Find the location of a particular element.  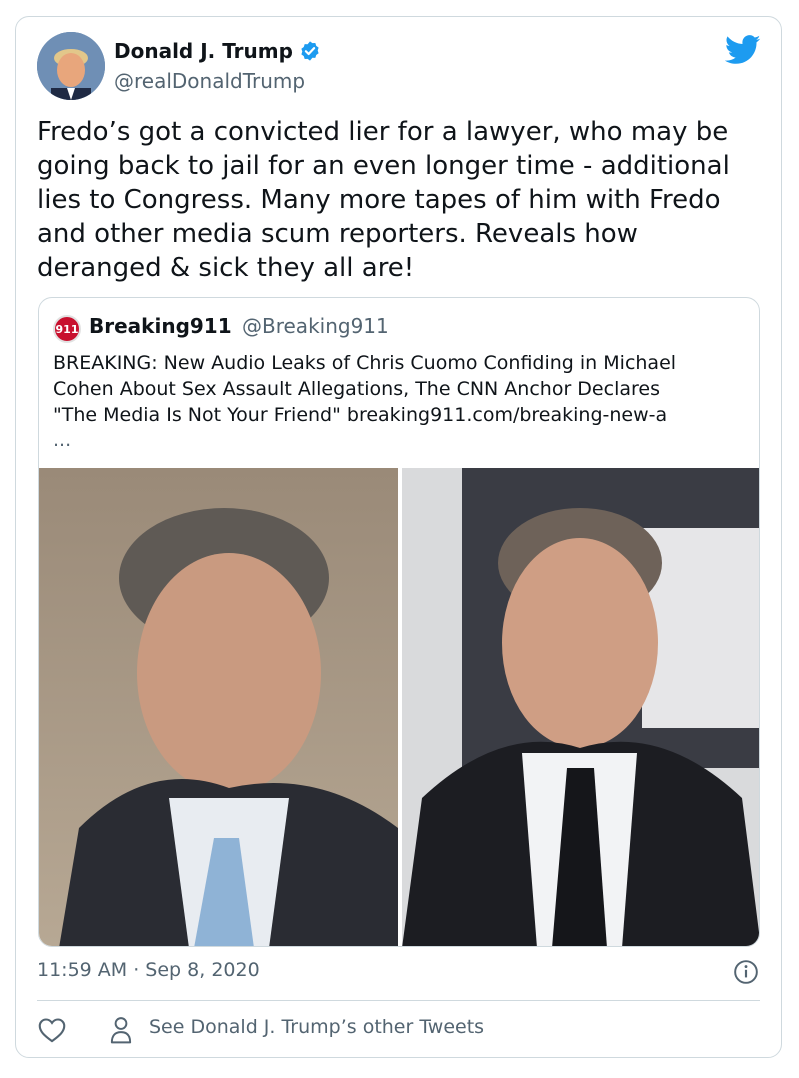

author-name-row: Donald J. Trump is located at coordinates (217, 51).